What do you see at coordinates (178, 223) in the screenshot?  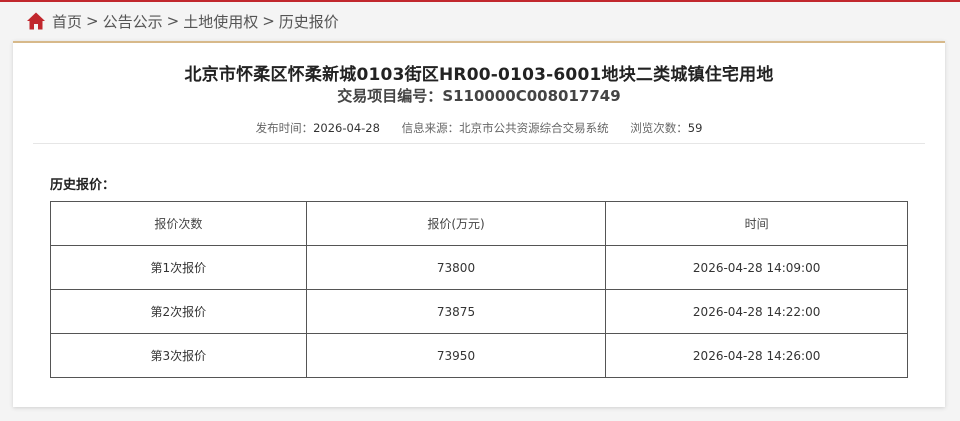 I see `column-header-bid-count: 报价次数` at bounding box center [178, 223].